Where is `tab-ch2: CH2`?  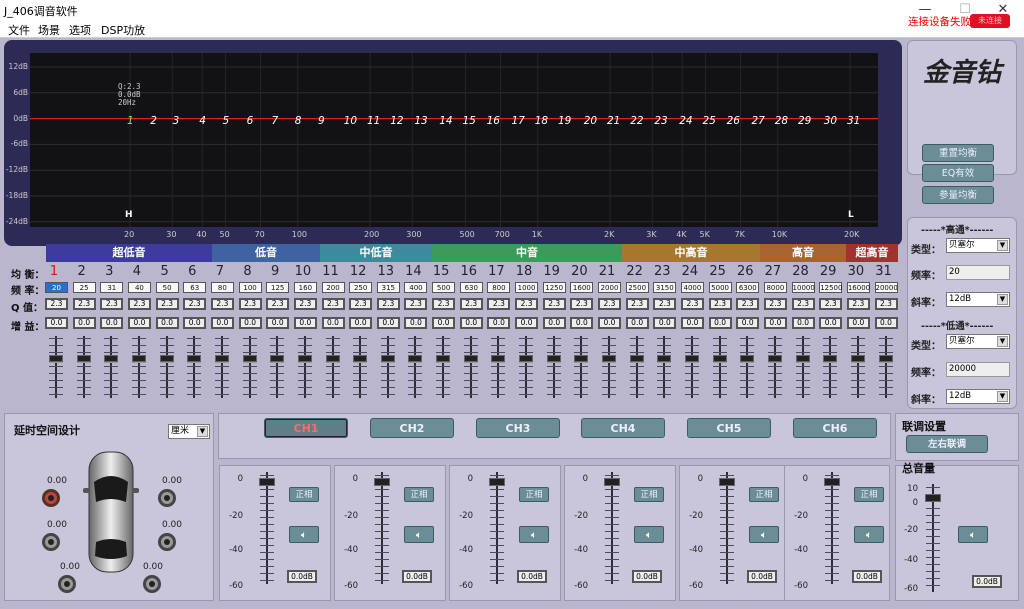
tab-ch2: CH2 is located at coordinates (412, 428).